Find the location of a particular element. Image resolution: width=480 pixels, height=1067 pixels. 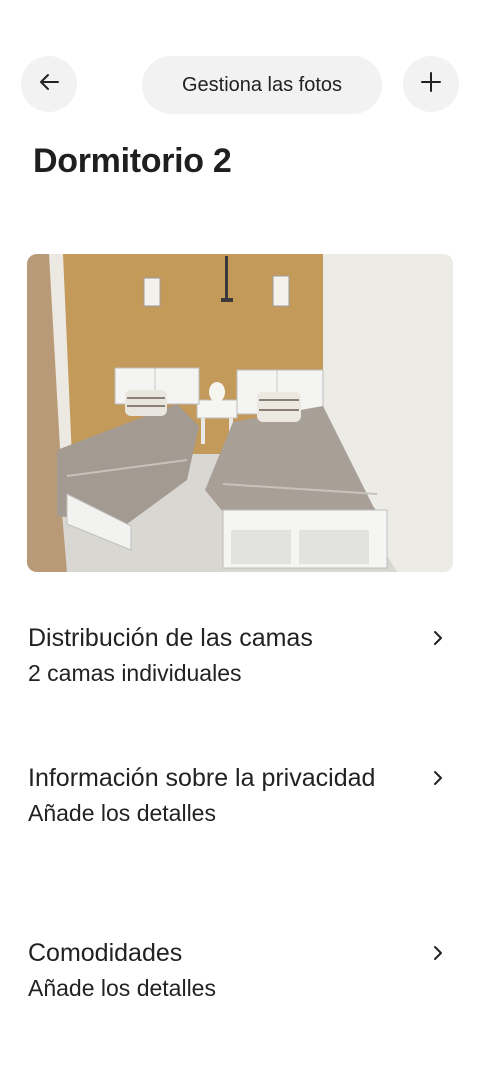

bed-layout-title: Distribución de las camas is located at coordinates (170, 638).